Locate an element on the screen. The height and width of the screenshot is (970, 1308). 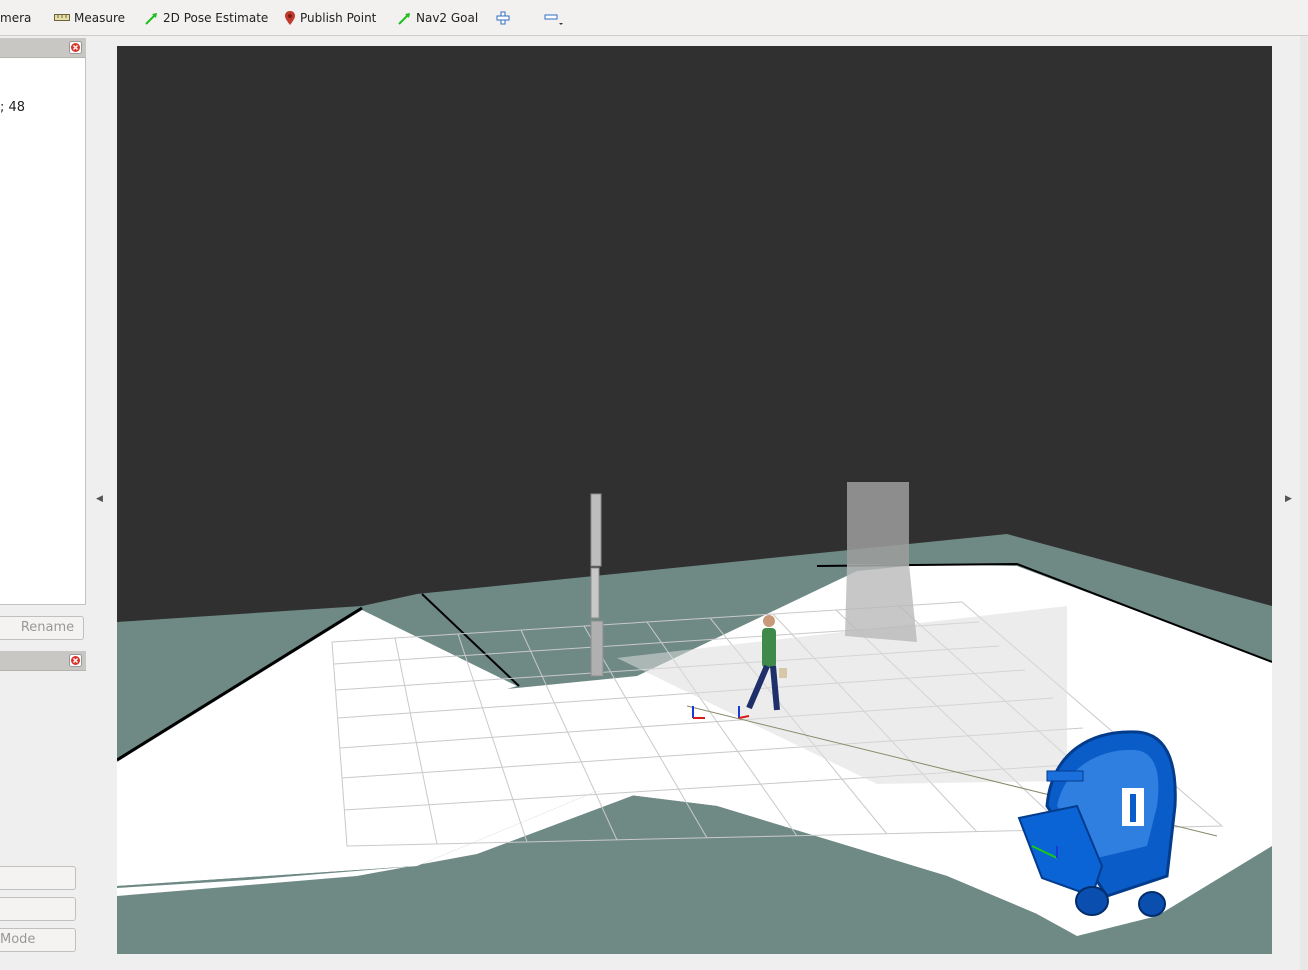
tool-2d-pose-estimate: 2D Pose Estimate is located at coordinates (206, 18).